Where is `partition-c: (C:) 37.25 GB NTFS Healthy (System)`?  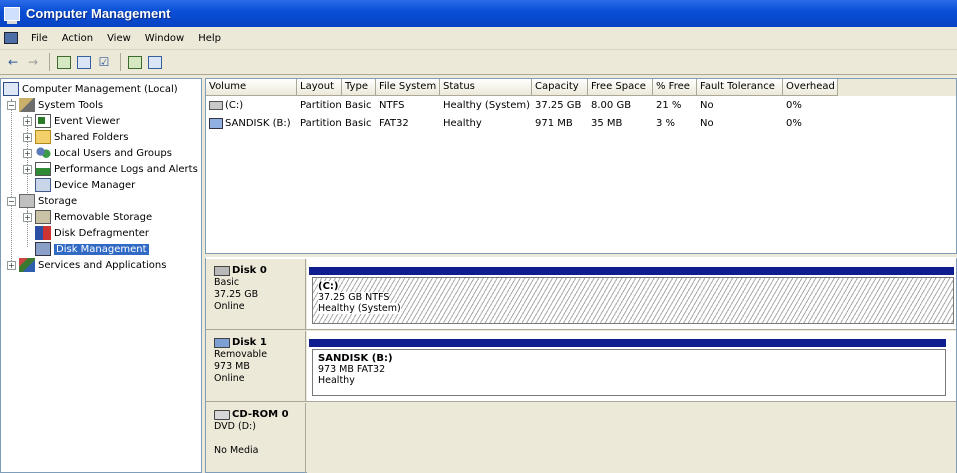 partition-c: (C:) 37.25 GB NTFS Healthy (System) is located at coordinates (633, 300).